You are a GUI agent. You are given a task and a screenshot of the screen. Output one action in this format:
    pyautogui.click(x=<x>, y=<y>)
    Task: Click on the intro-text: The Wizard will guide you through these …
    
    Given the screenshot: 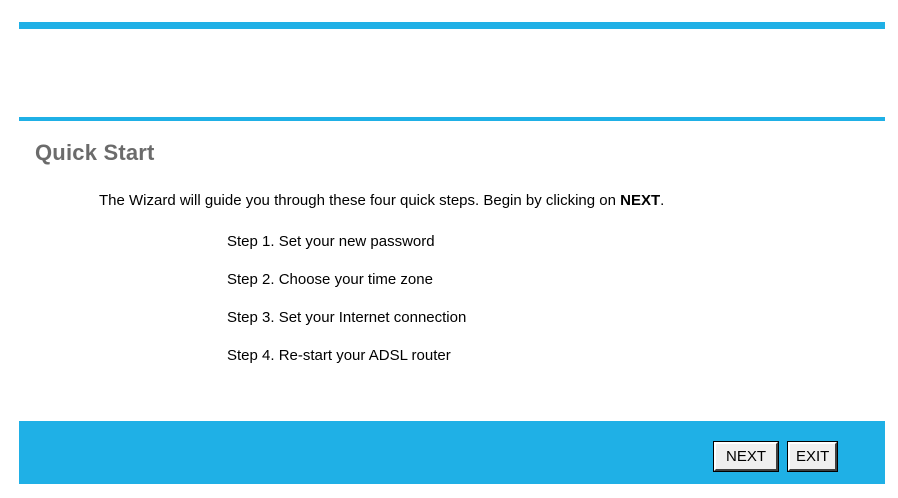 What is the action you would take?
    pyautogui.click(x=381, y=200)
    